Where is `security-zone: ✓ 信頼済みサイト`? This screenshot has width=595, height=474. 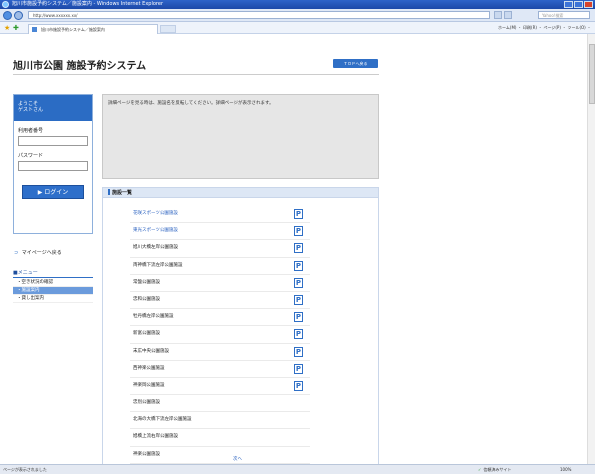
security-zone: ✓ 信頼済みサイト is located at coordinates (494, 469).